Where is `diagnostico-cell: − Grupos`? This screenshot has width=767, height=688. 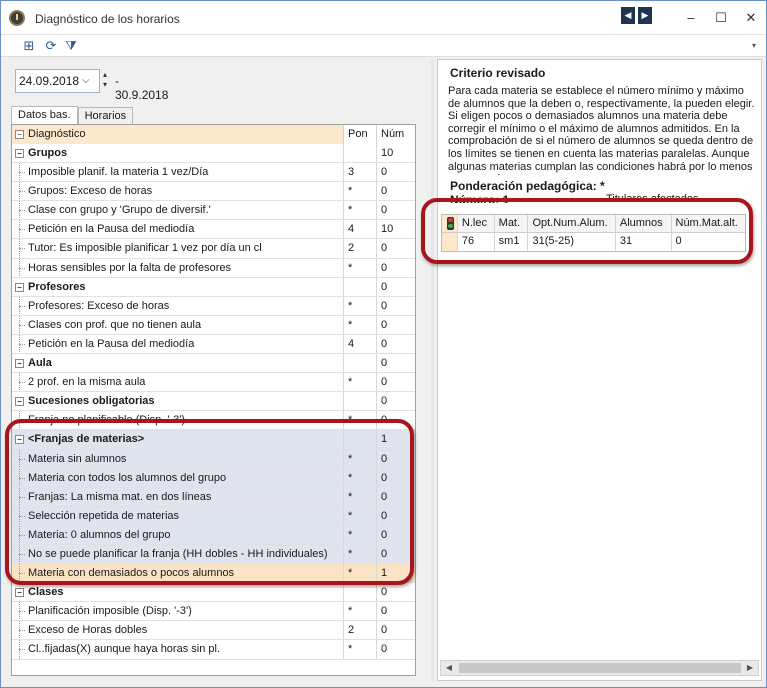 diagnostico-cell: − Grupos is located at coordinates (178, 153).